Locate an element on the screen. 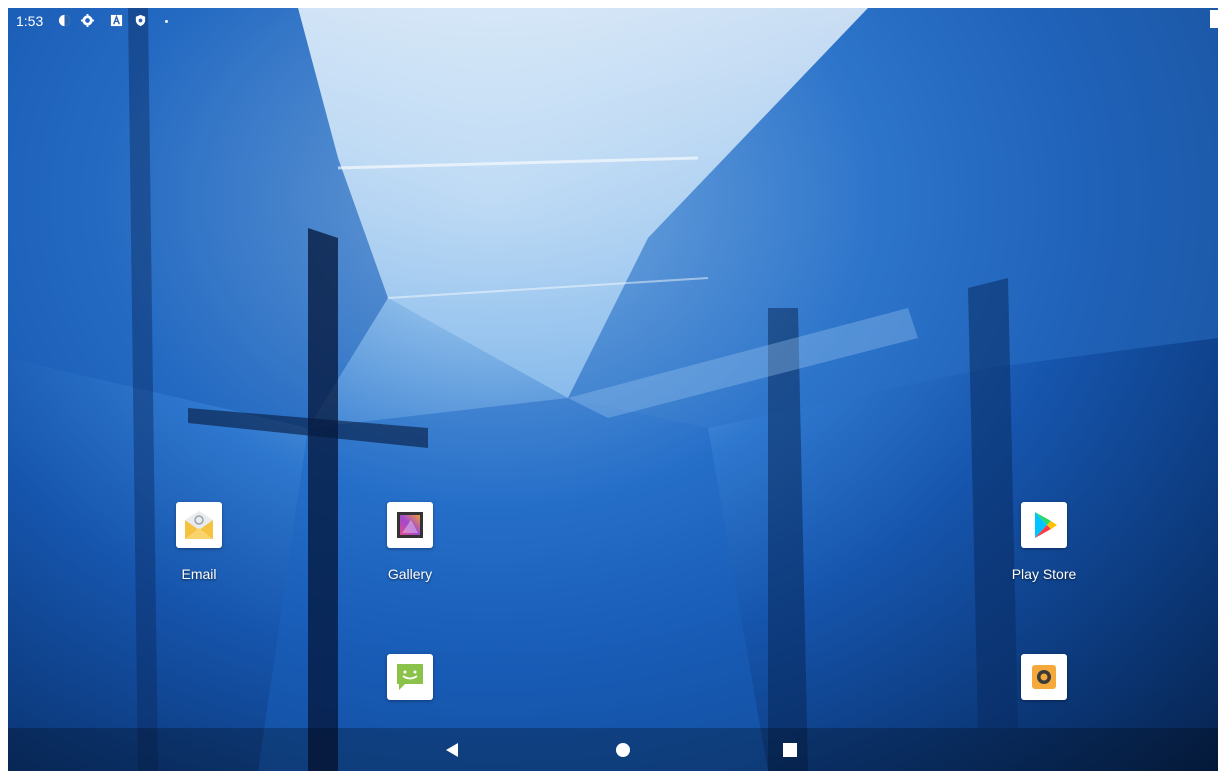  app-messaging is located at coordinates (410, 677).